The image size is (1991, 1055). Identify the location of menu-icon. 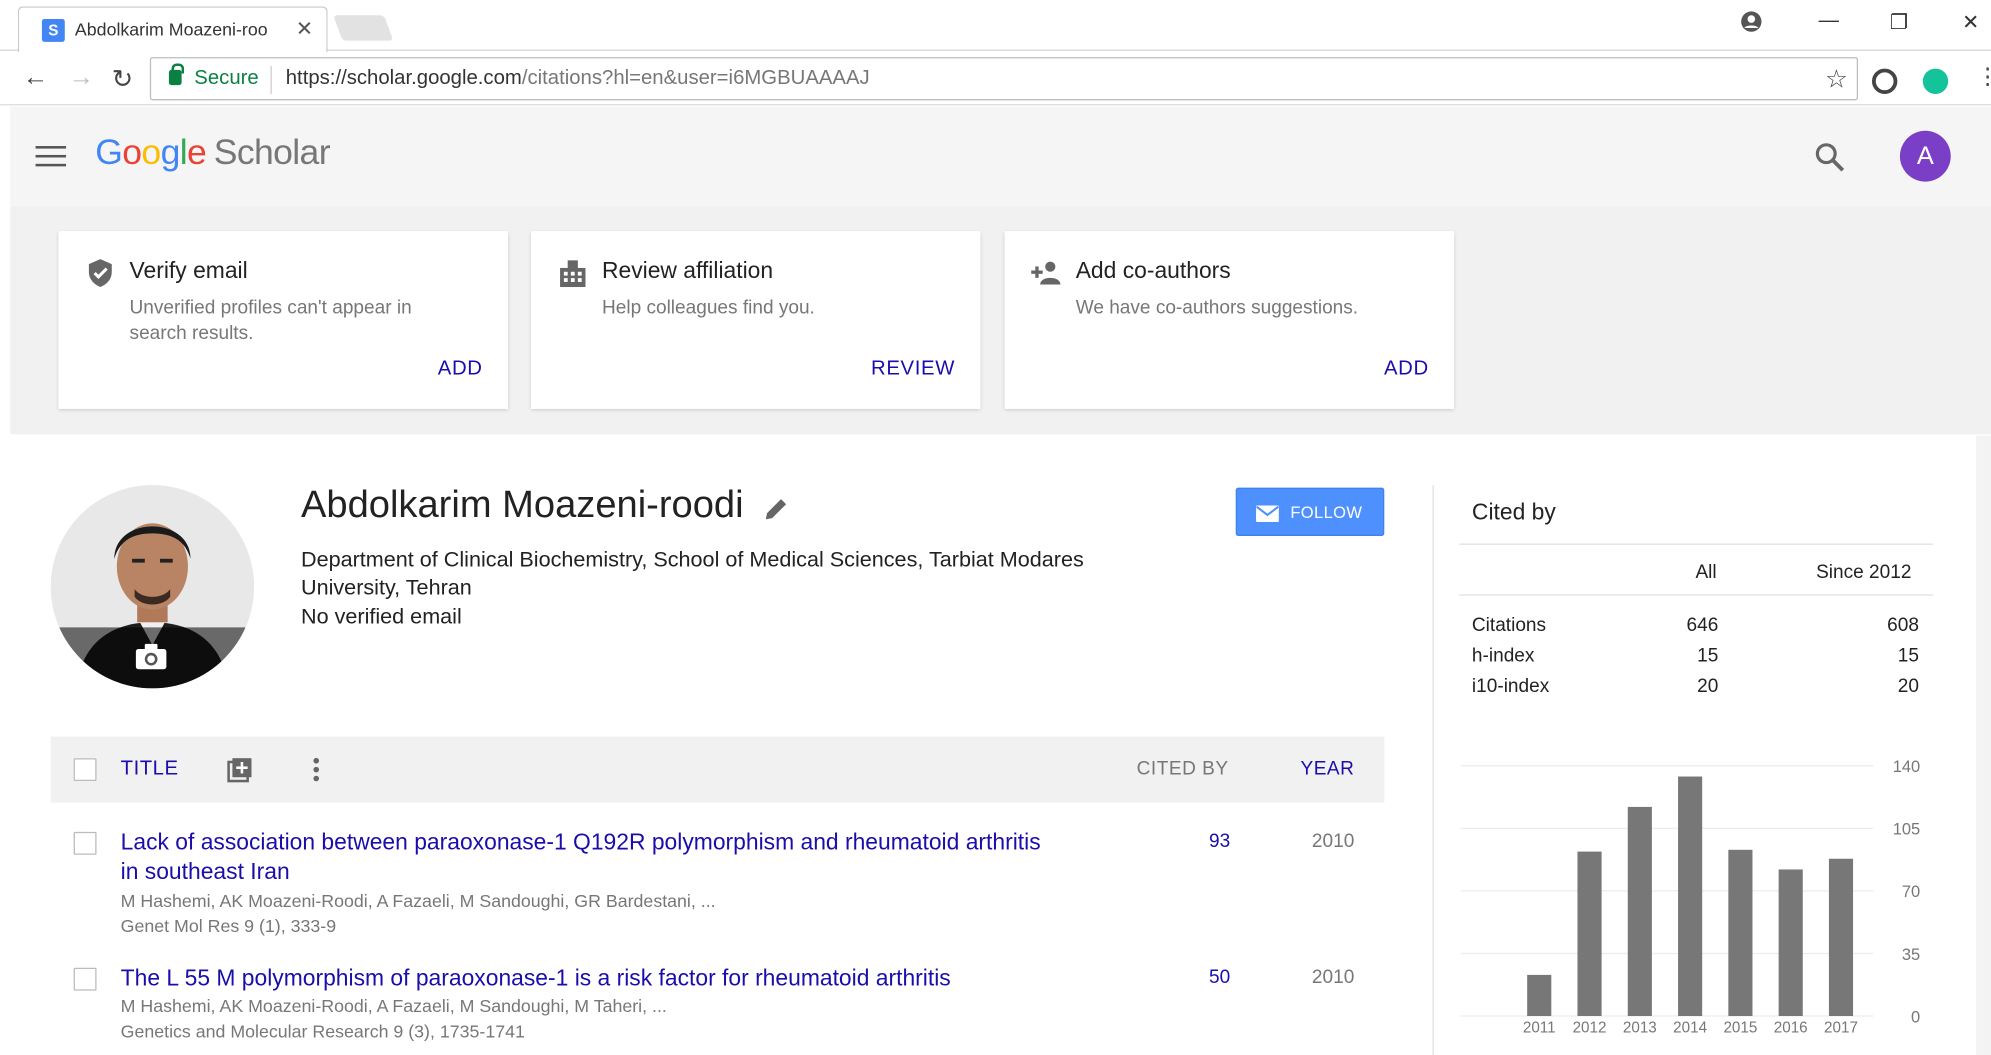
(51, 156).